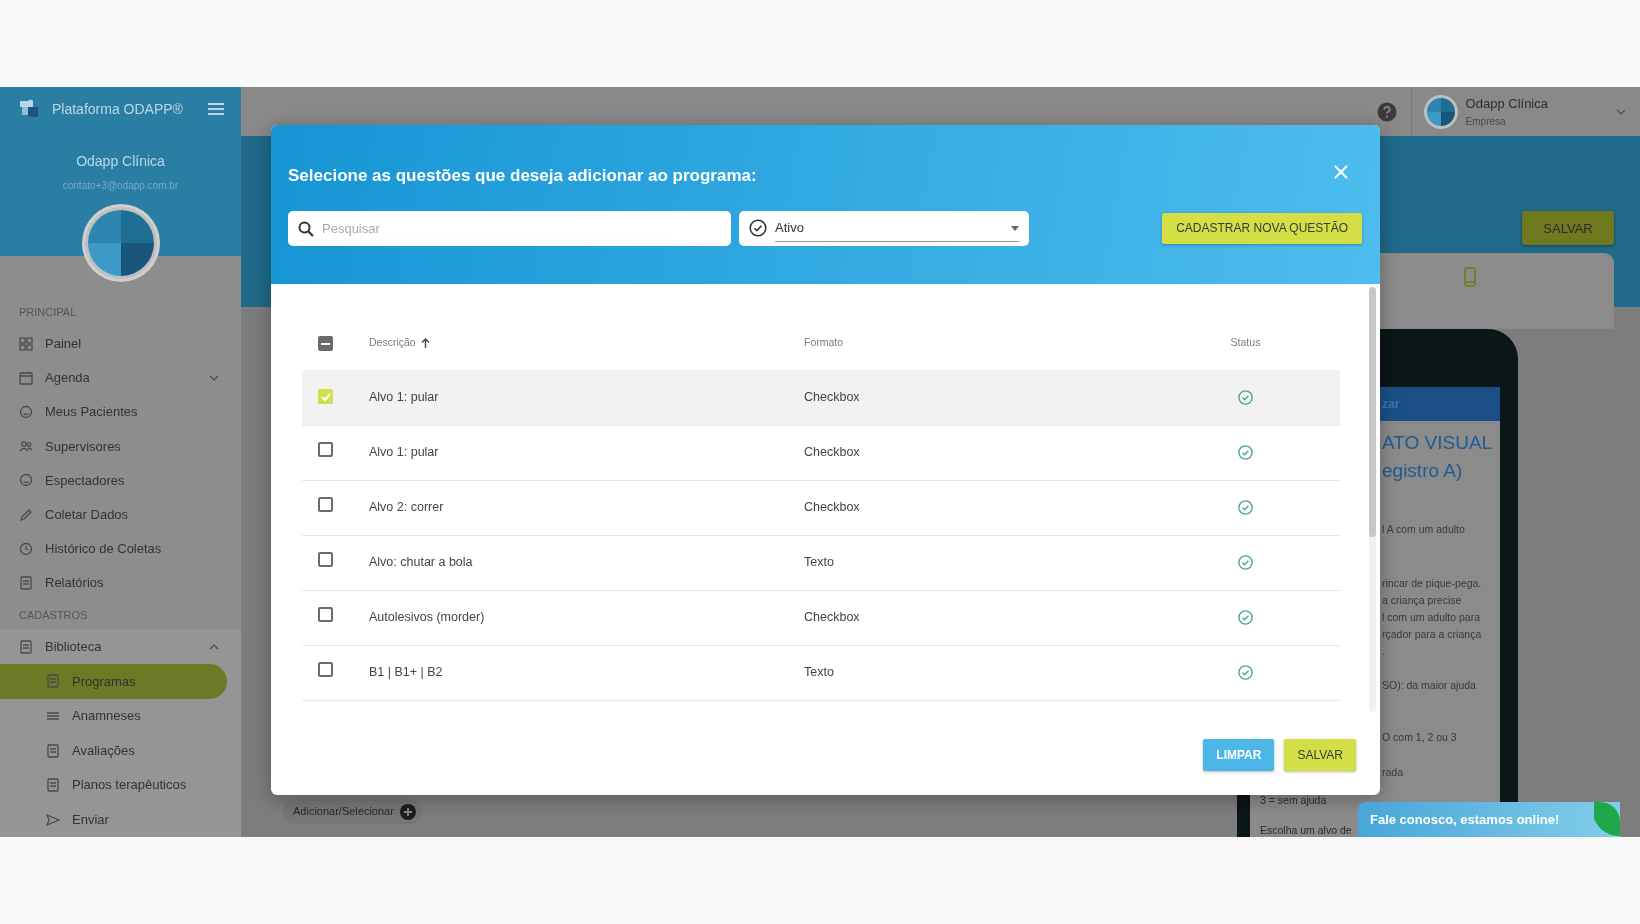  I want to click on user-role: Empresa, so click(1486, 121).